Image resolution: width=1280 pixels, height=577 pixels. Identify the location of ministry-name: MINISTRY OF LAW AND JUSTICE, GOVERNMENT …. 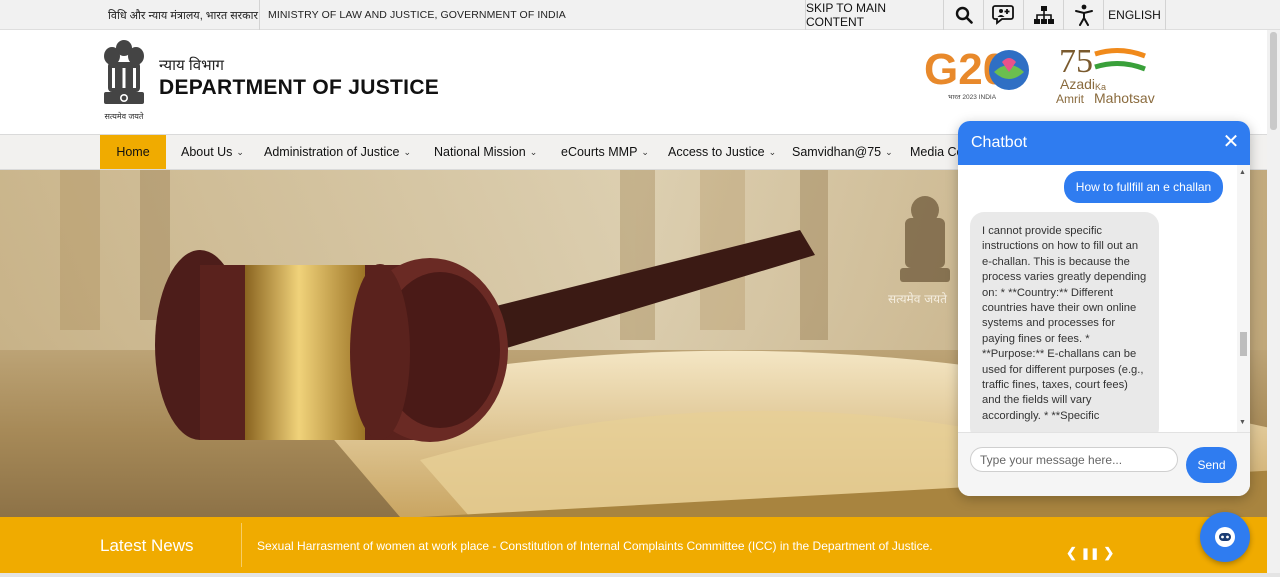
(417, 15).